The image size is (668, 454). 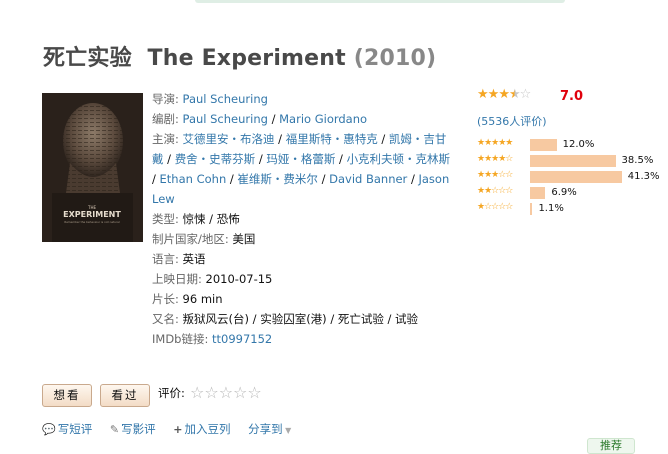 I want to click on add-to-list-label: 加入豆列, so click(x=207, y=429).